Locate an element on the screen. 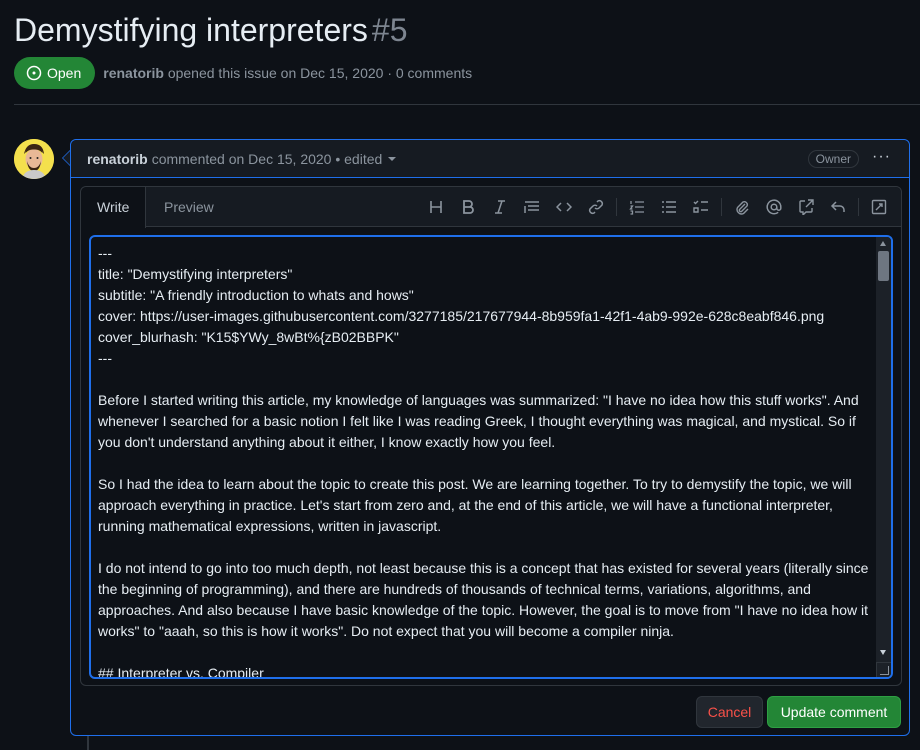 The height and width of the screenshot is (750, 920). issue-number: #5 is located at coordinates (389, 30).